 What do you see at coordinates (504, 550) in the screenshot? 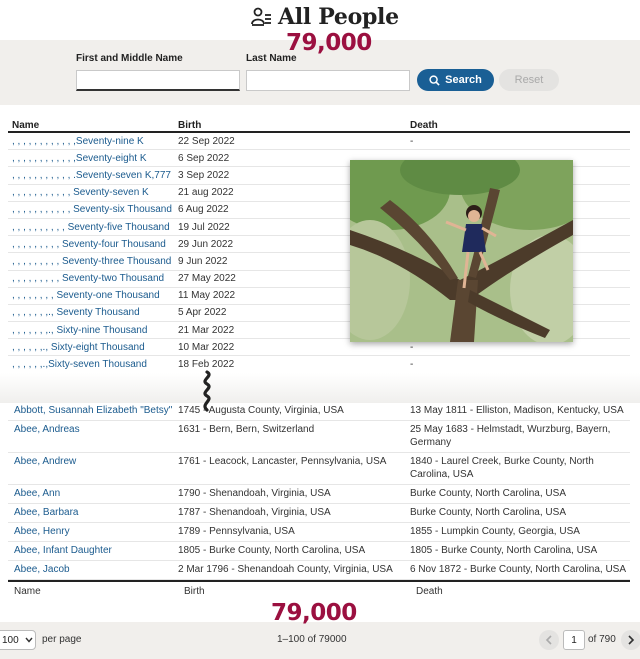
I see `death-cell: 1805 - Burke County, North Carolina, USA` at bounding box center [504, 550].